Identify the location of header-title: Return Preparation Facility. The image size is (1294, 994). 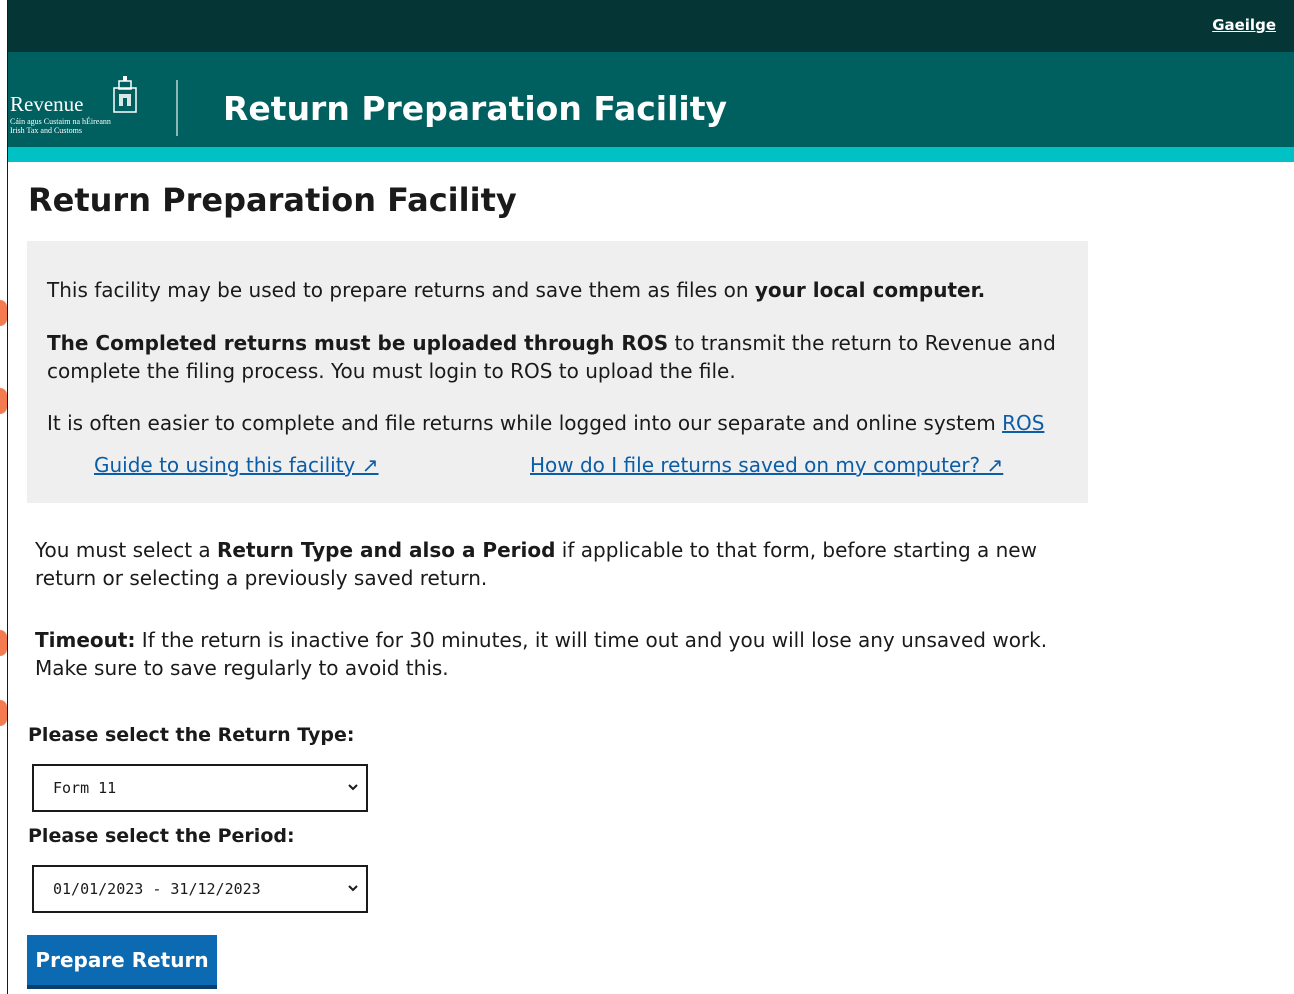
(475, 108).